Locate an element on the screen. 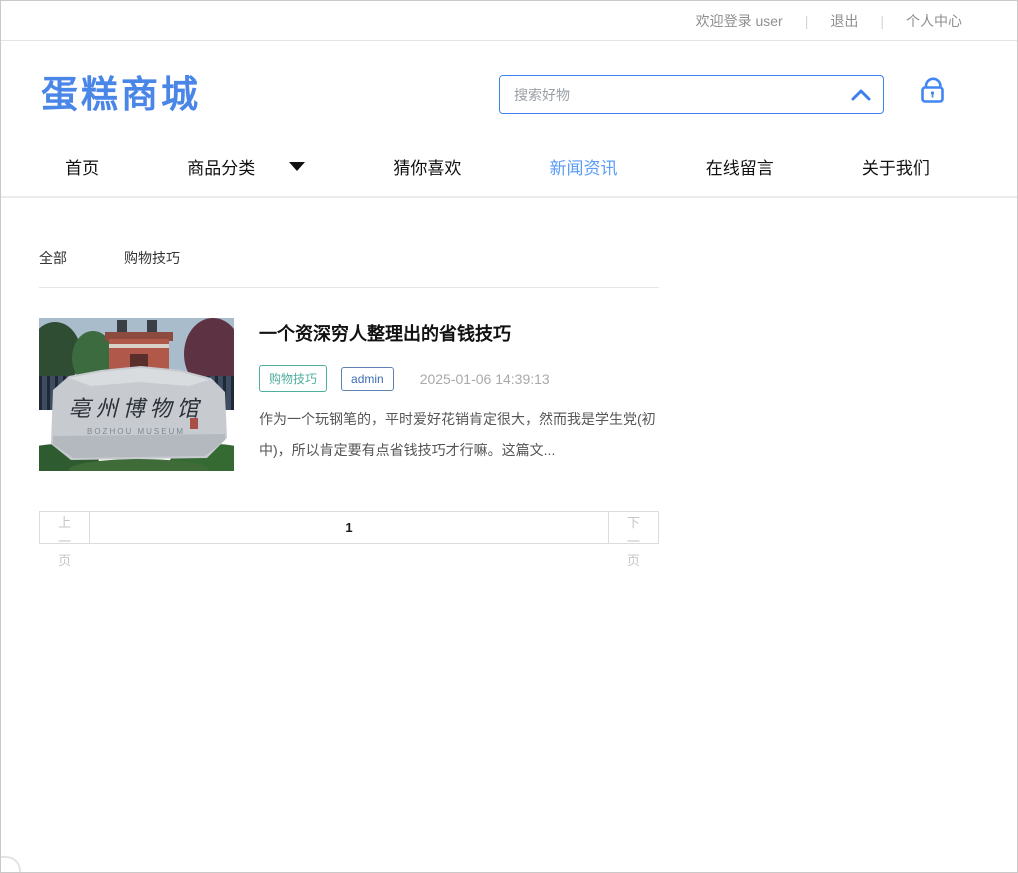  nav-item-home: 首页 is located at coordinates (82, 166).